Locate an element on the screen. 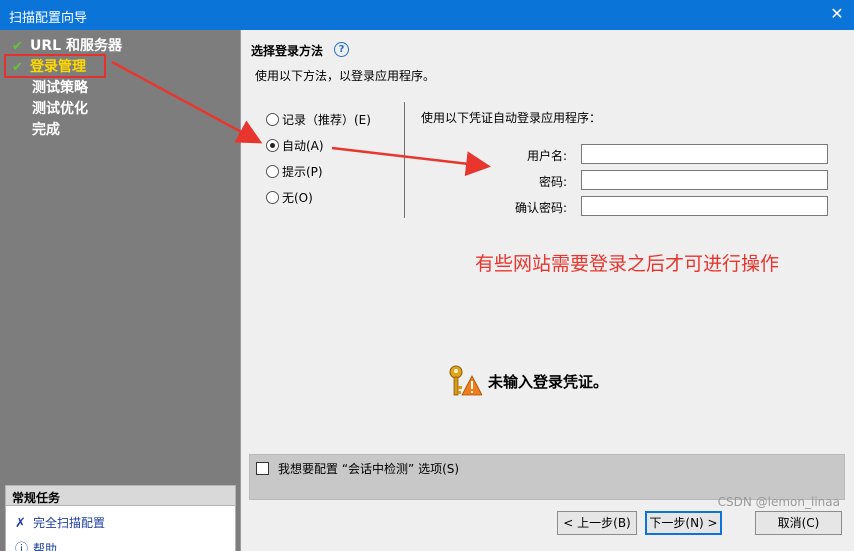  step-test-policy: 测试策略 is located at coordinates (50, 88).